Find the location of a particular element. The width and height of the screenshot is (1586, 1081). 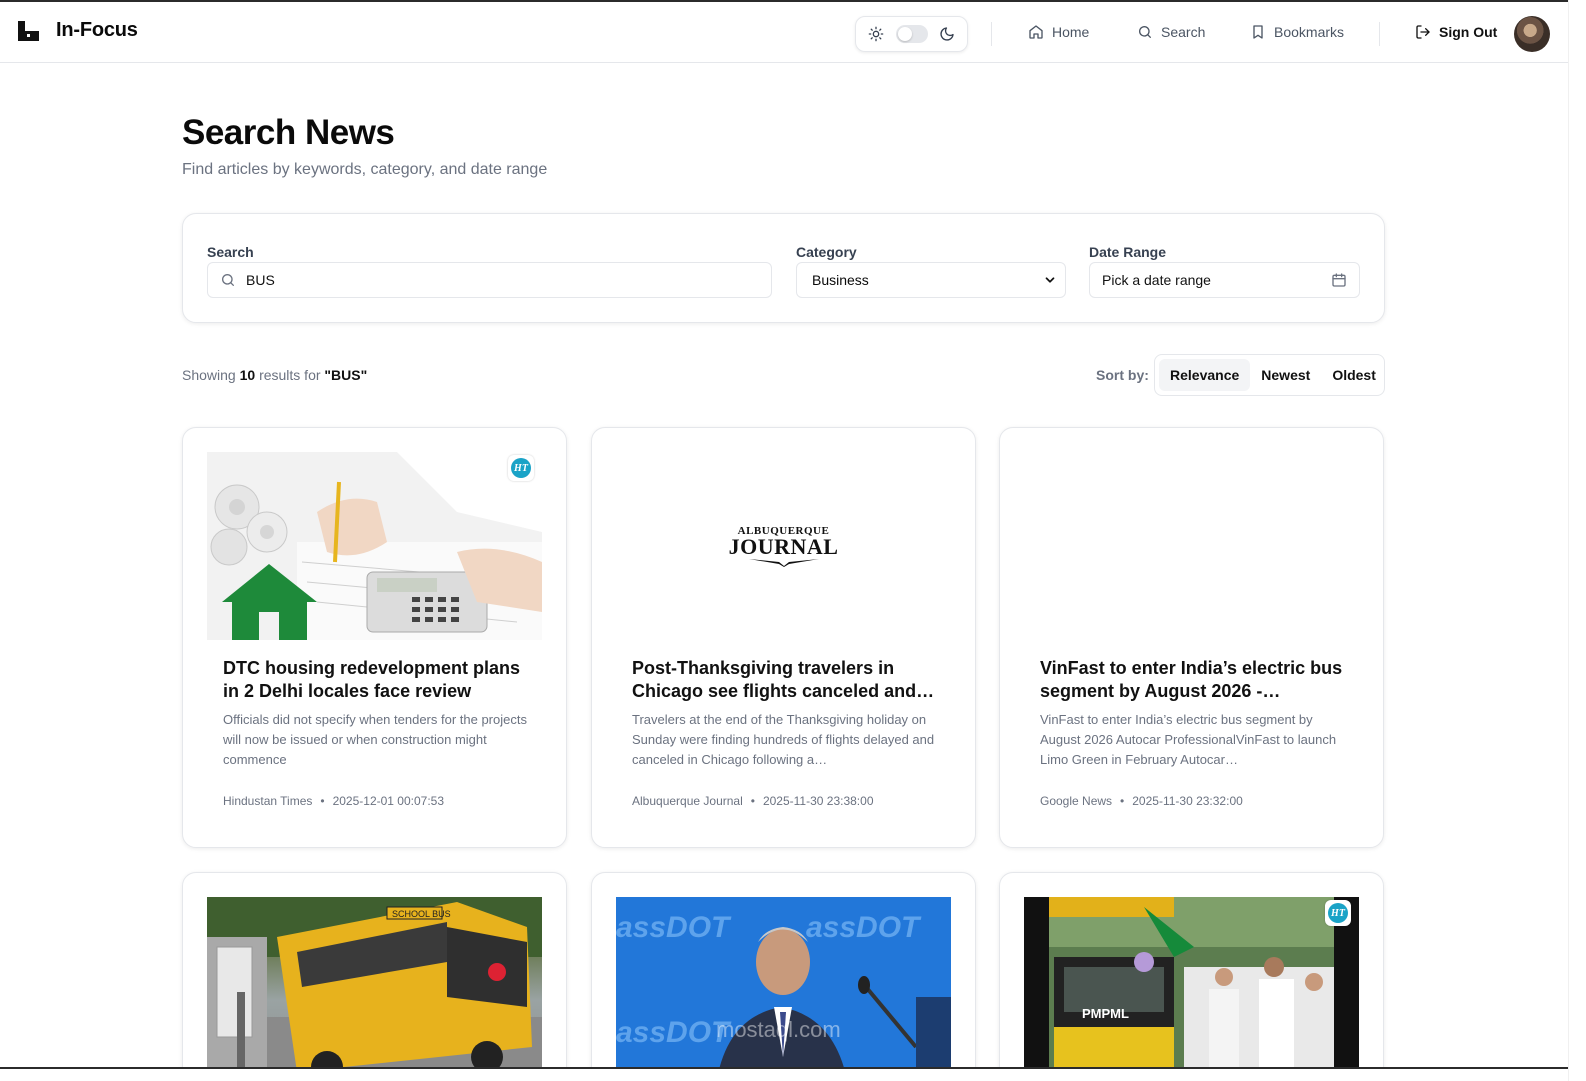

article-meta: Google News • 2025-11-30 23:32:00 is located at coordinates (1141, 801).